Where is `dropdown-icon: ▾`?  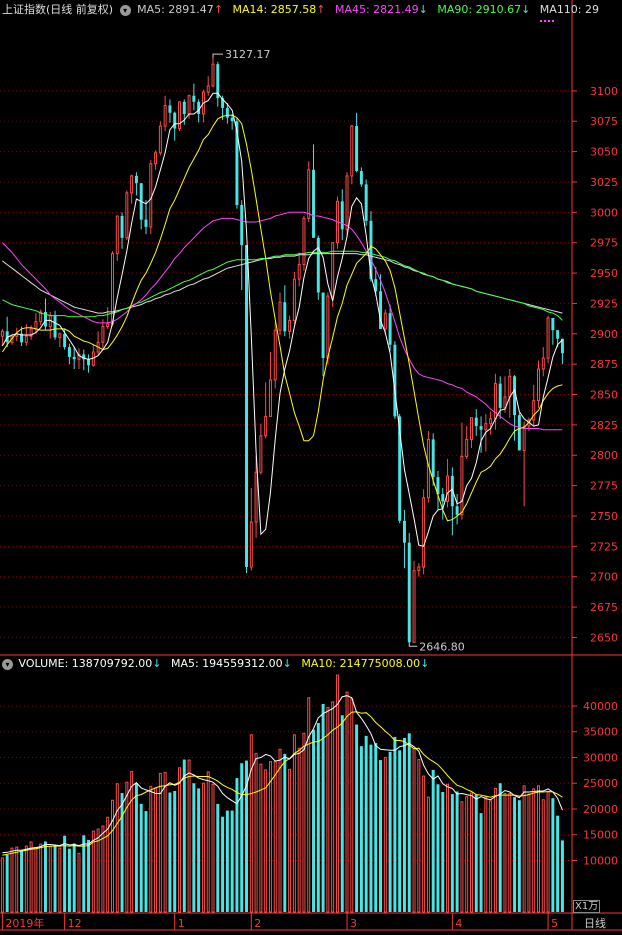
dropdown-icon: ▾ is located at coordinates (125, 10).